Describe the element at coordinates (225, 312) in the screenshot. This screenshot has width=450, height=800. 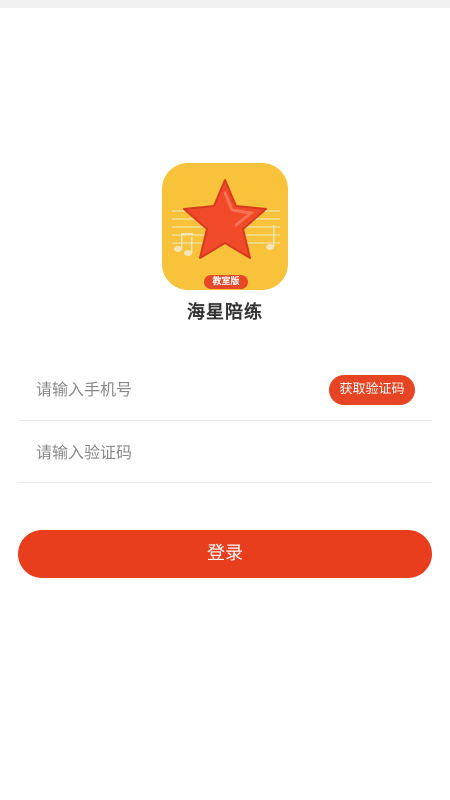
I see `app-title: 海星陪练` at that location.